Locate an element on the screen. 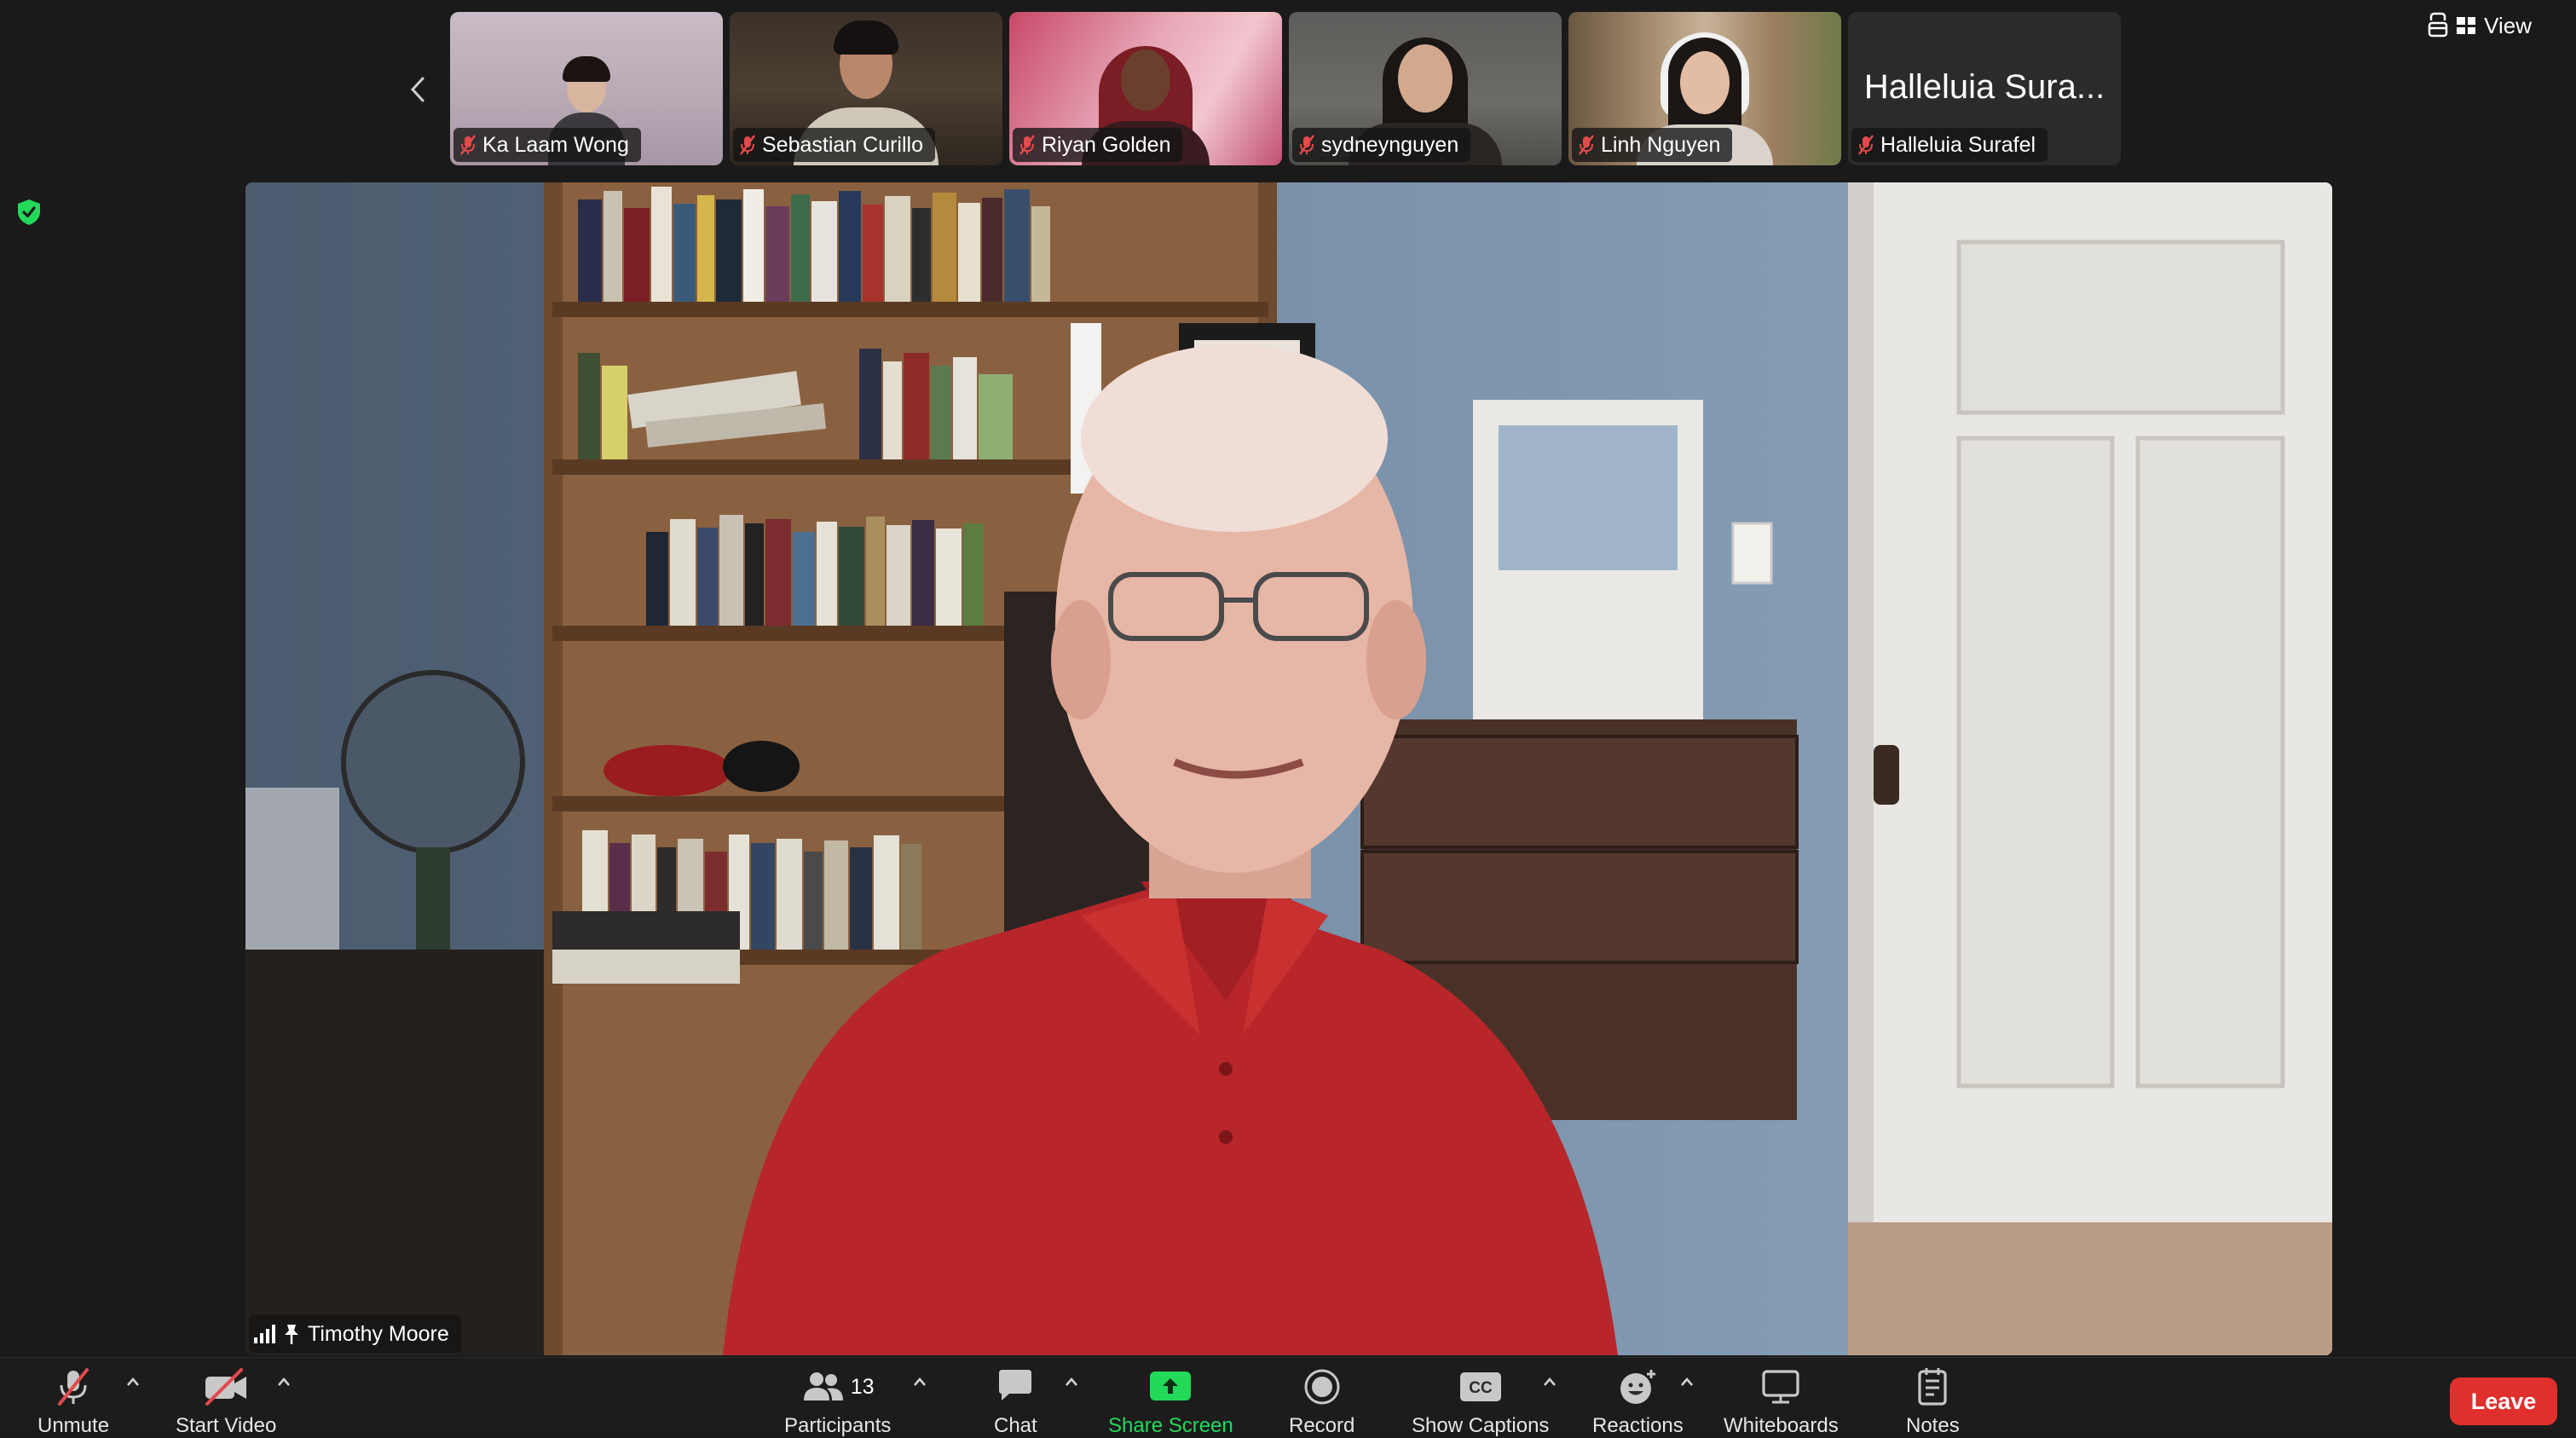 This screenshot has height=1438, width=2576. record-button: Record is located at coordinates (1321, 1402).